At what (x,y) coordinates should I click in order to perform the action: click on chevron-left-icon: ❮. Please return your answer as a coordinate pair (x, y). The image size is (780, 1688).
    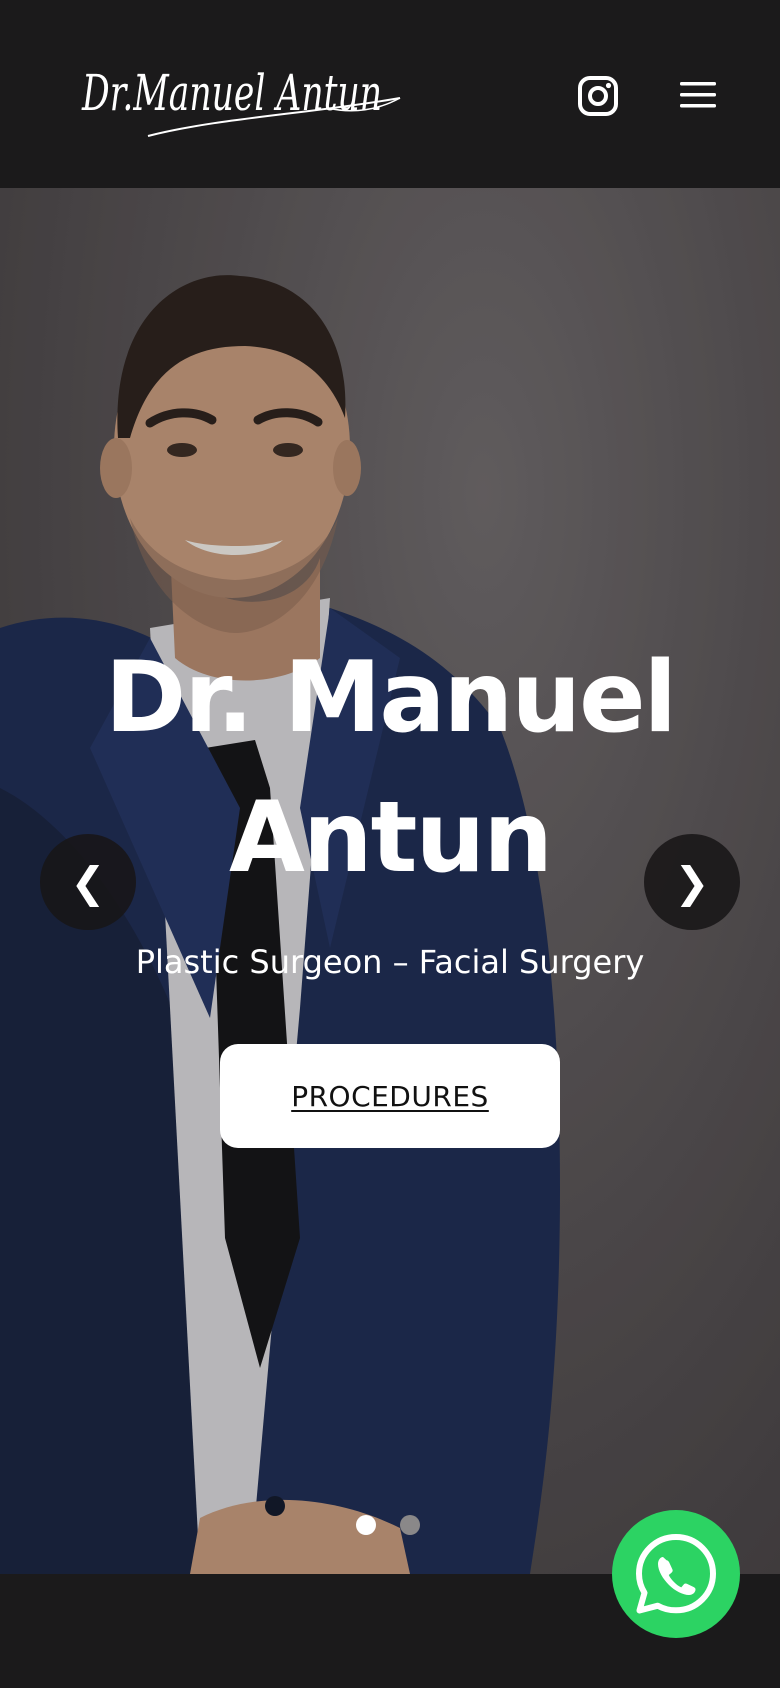
    Looking at the image, I should click on (88, 882).